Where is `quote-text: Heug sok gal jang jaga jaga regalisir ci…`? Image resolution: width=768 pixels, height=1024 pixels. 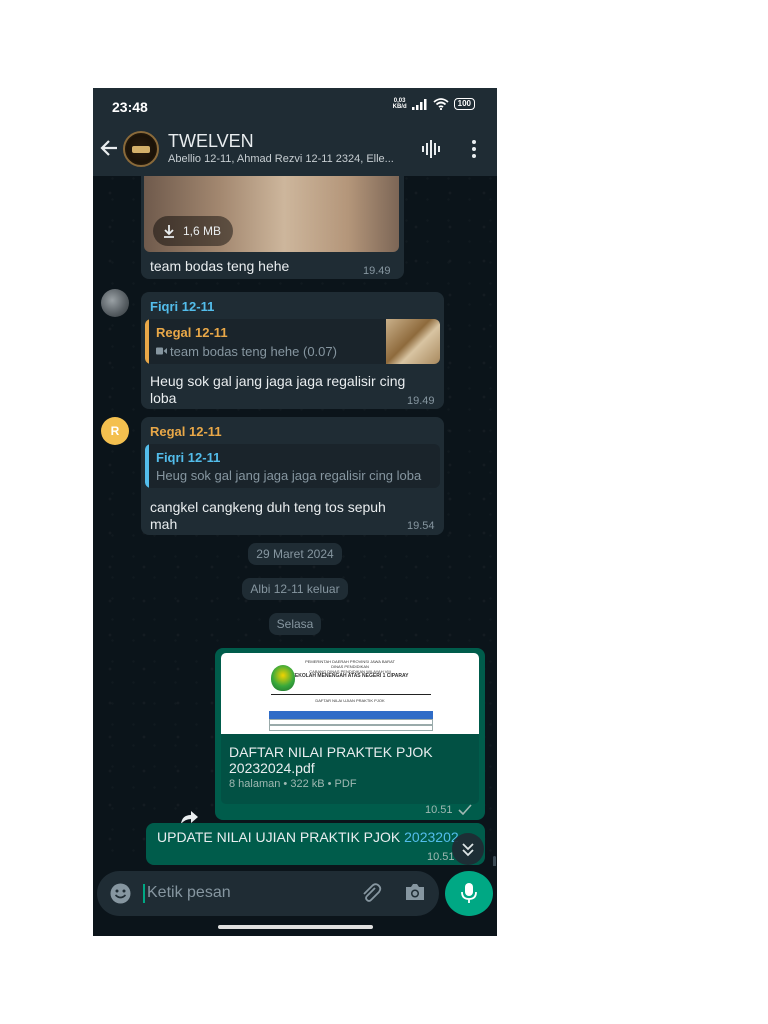 quote-text: Heug sok gal jang jaga jaga regalisir ci… is located at coordinates (289, 475).